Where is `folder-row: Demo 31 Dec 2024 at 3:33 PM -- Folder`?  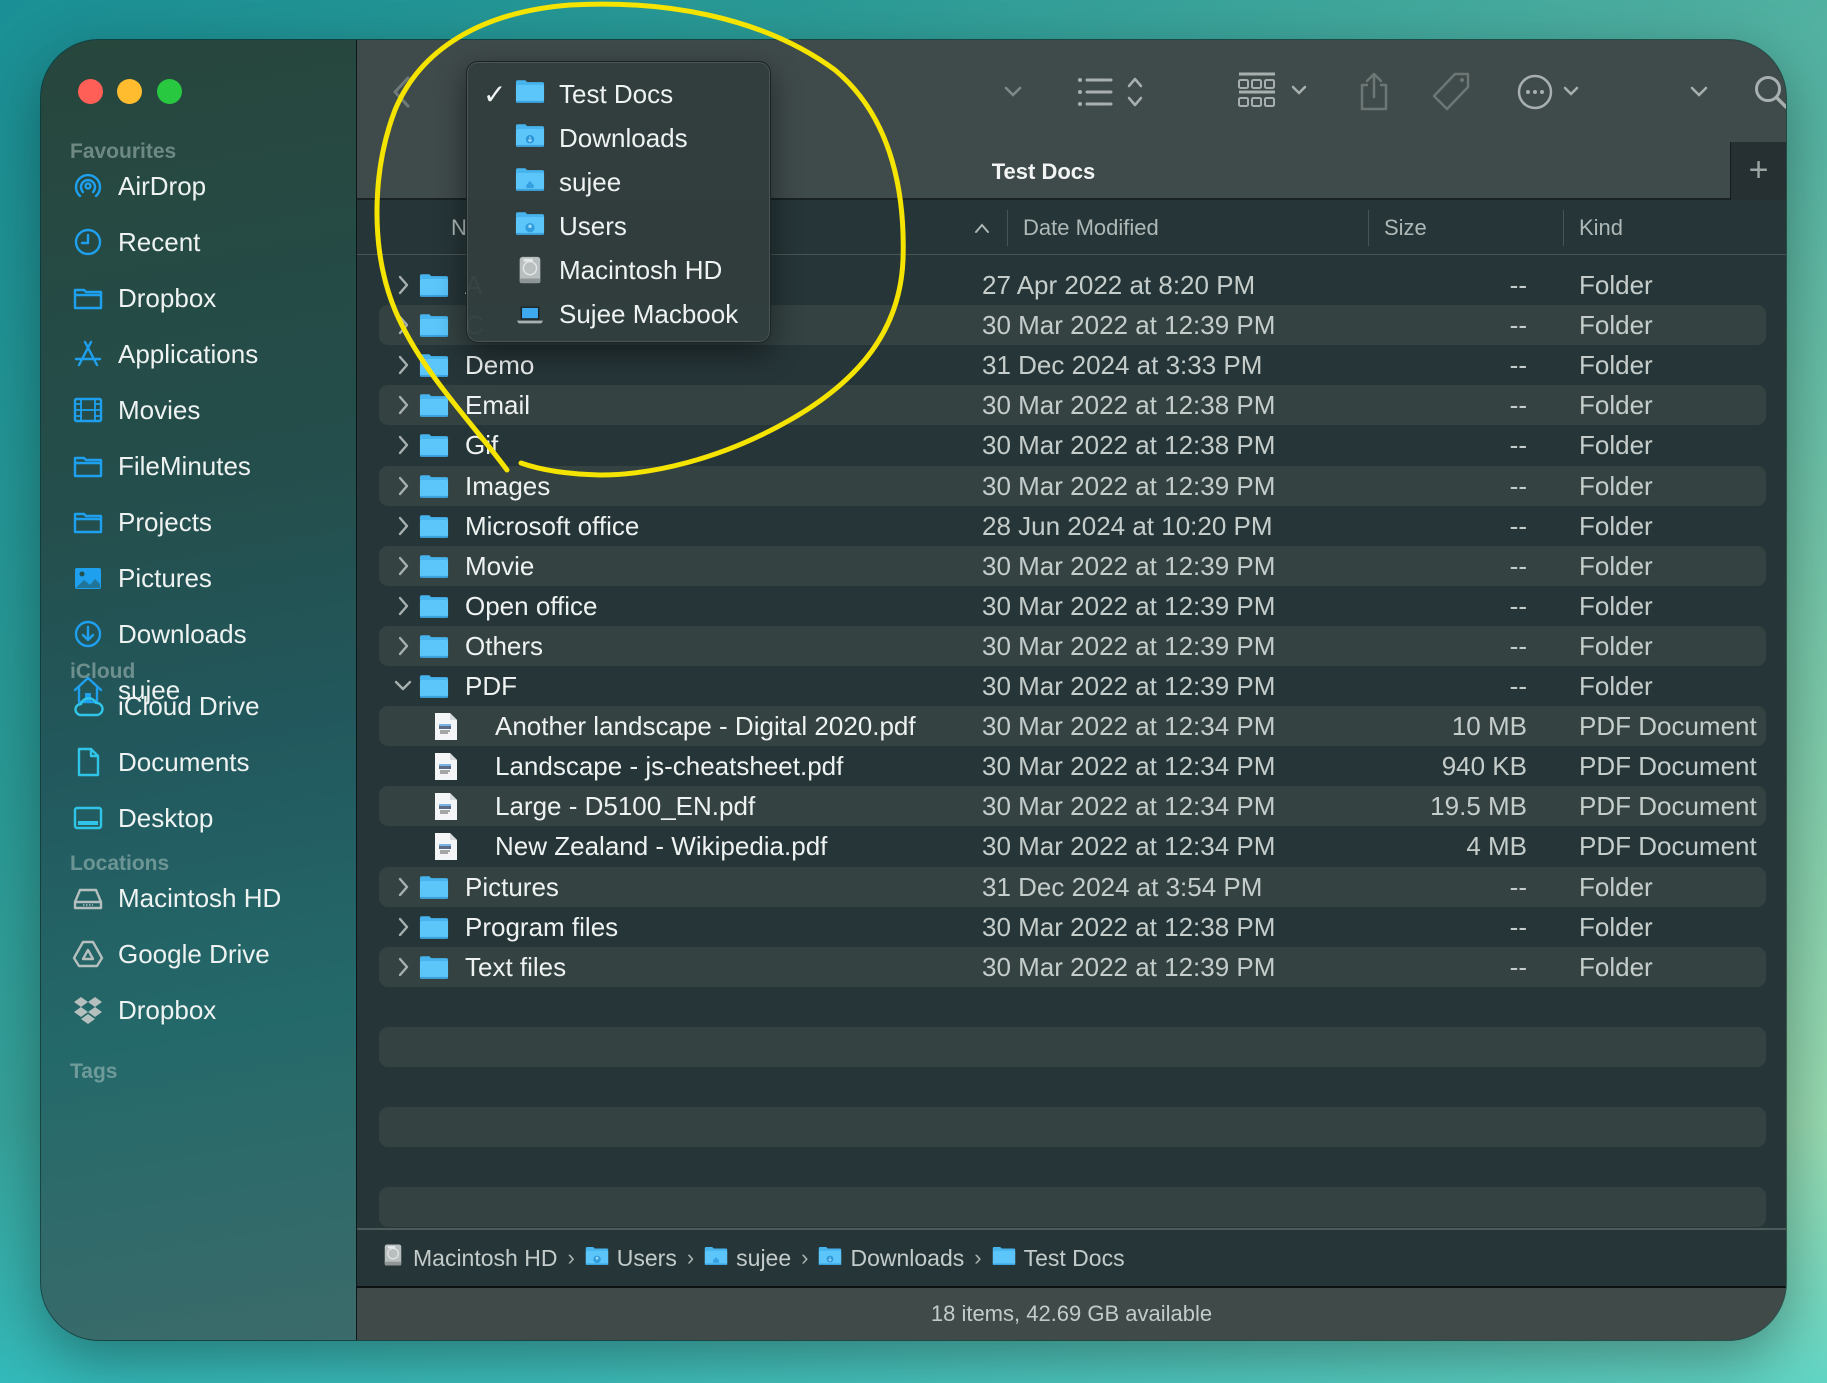 folder-row: Demo 31 Dec 2024 at 3:33 PM -- Folder is located at coordinates (1072, 365).